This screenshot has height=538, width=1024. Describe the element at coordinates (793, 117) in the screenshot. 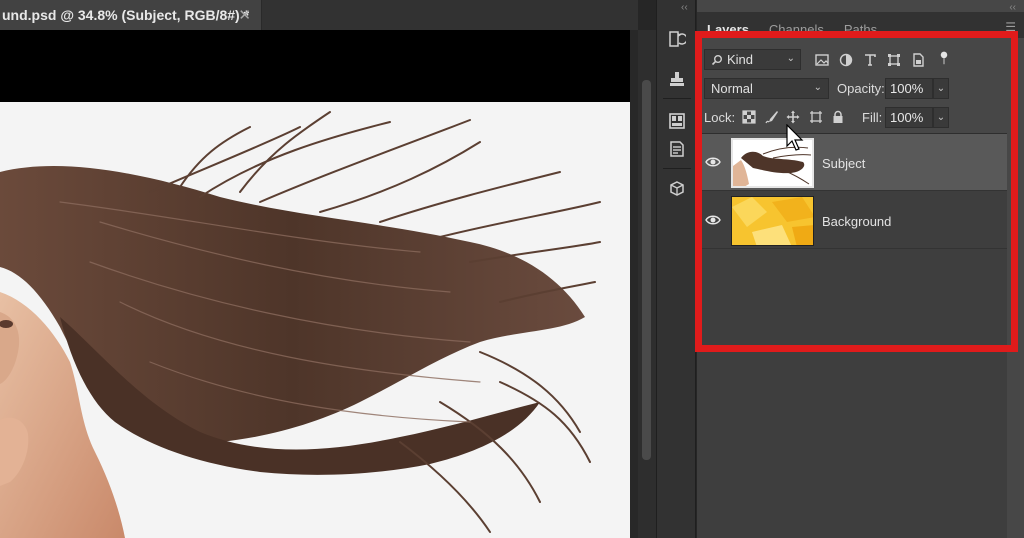

I see `lock-position-icon` at that location.